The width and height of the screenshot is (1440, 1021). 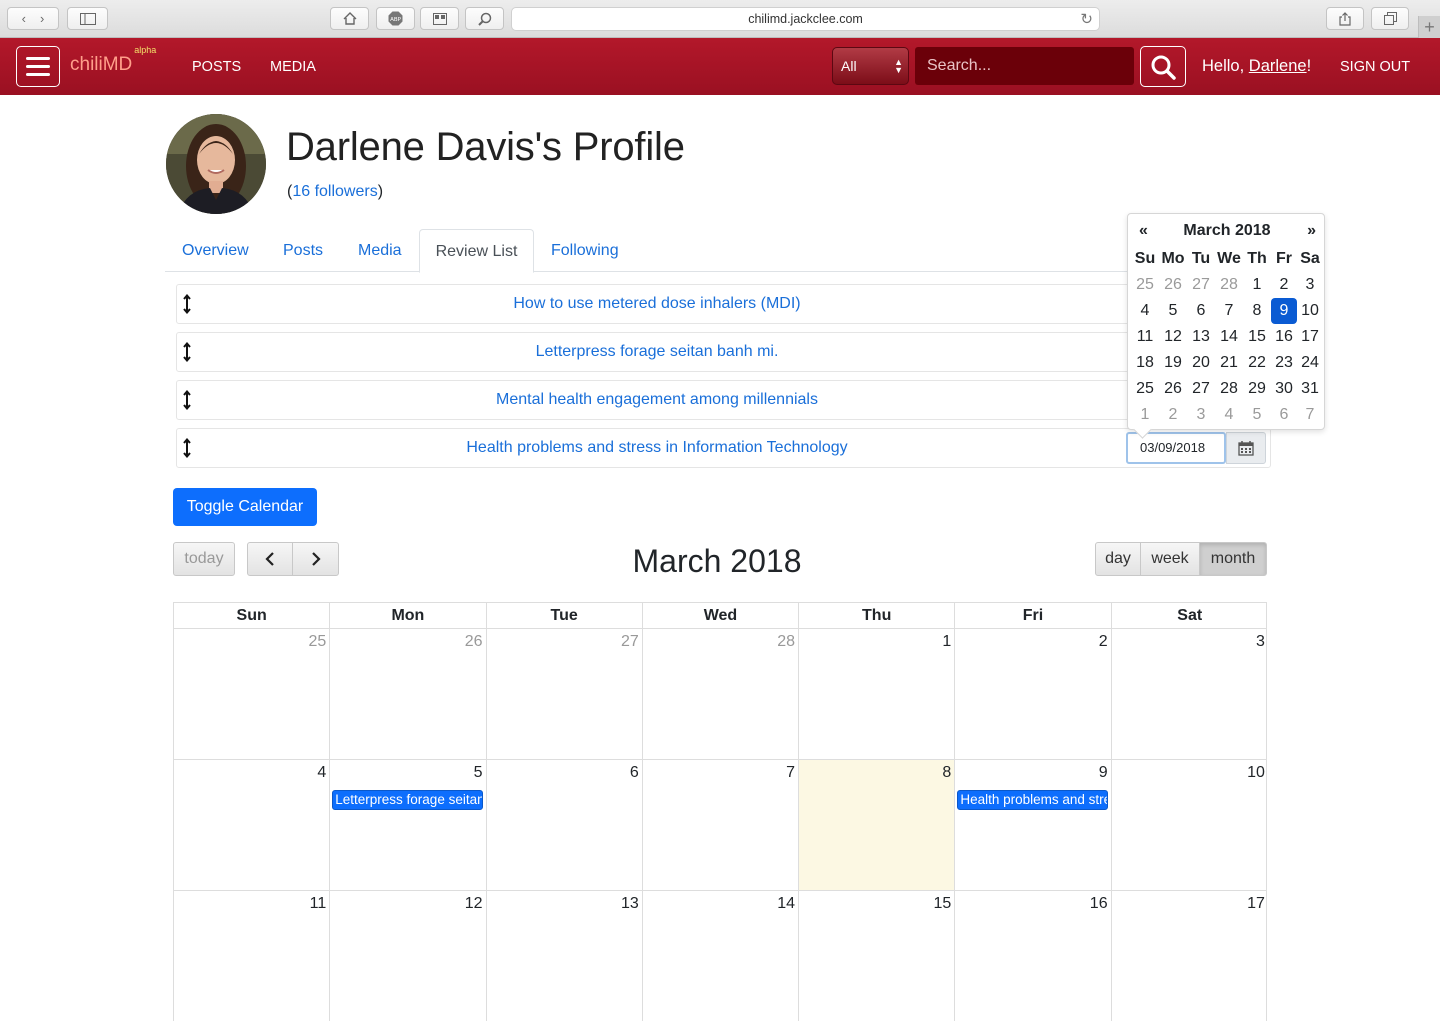 I want to click on datepicker-day: 2, so click(x=1284, y=285).